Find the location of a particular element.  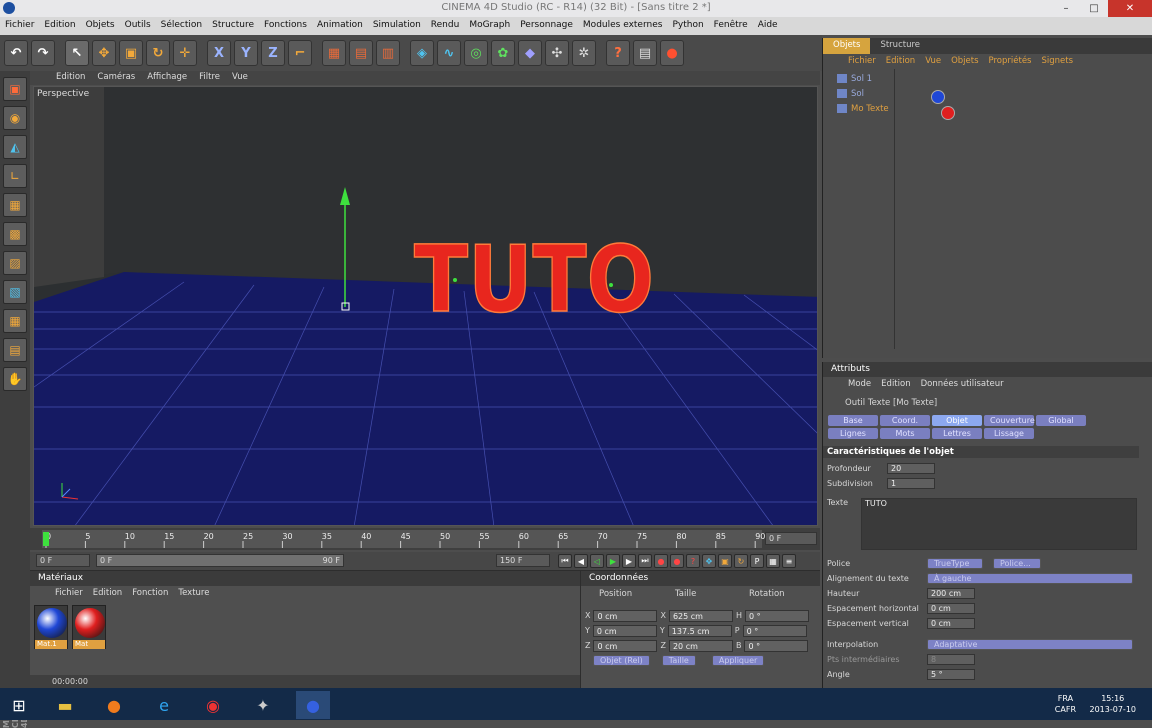

key-param-icon: P is located at coordinates (757, 561).